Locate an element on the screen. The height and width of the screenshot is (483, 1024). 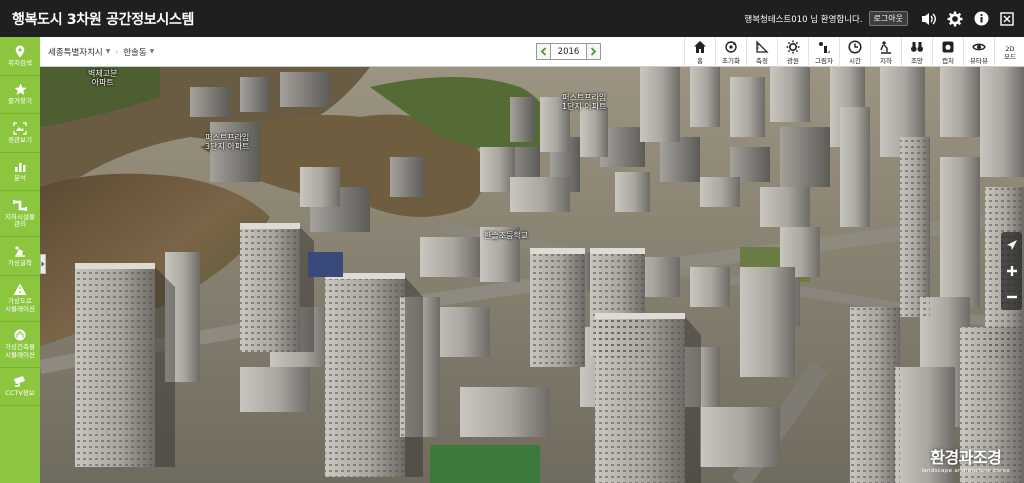
home-icon is located at coordinates (700, 46).